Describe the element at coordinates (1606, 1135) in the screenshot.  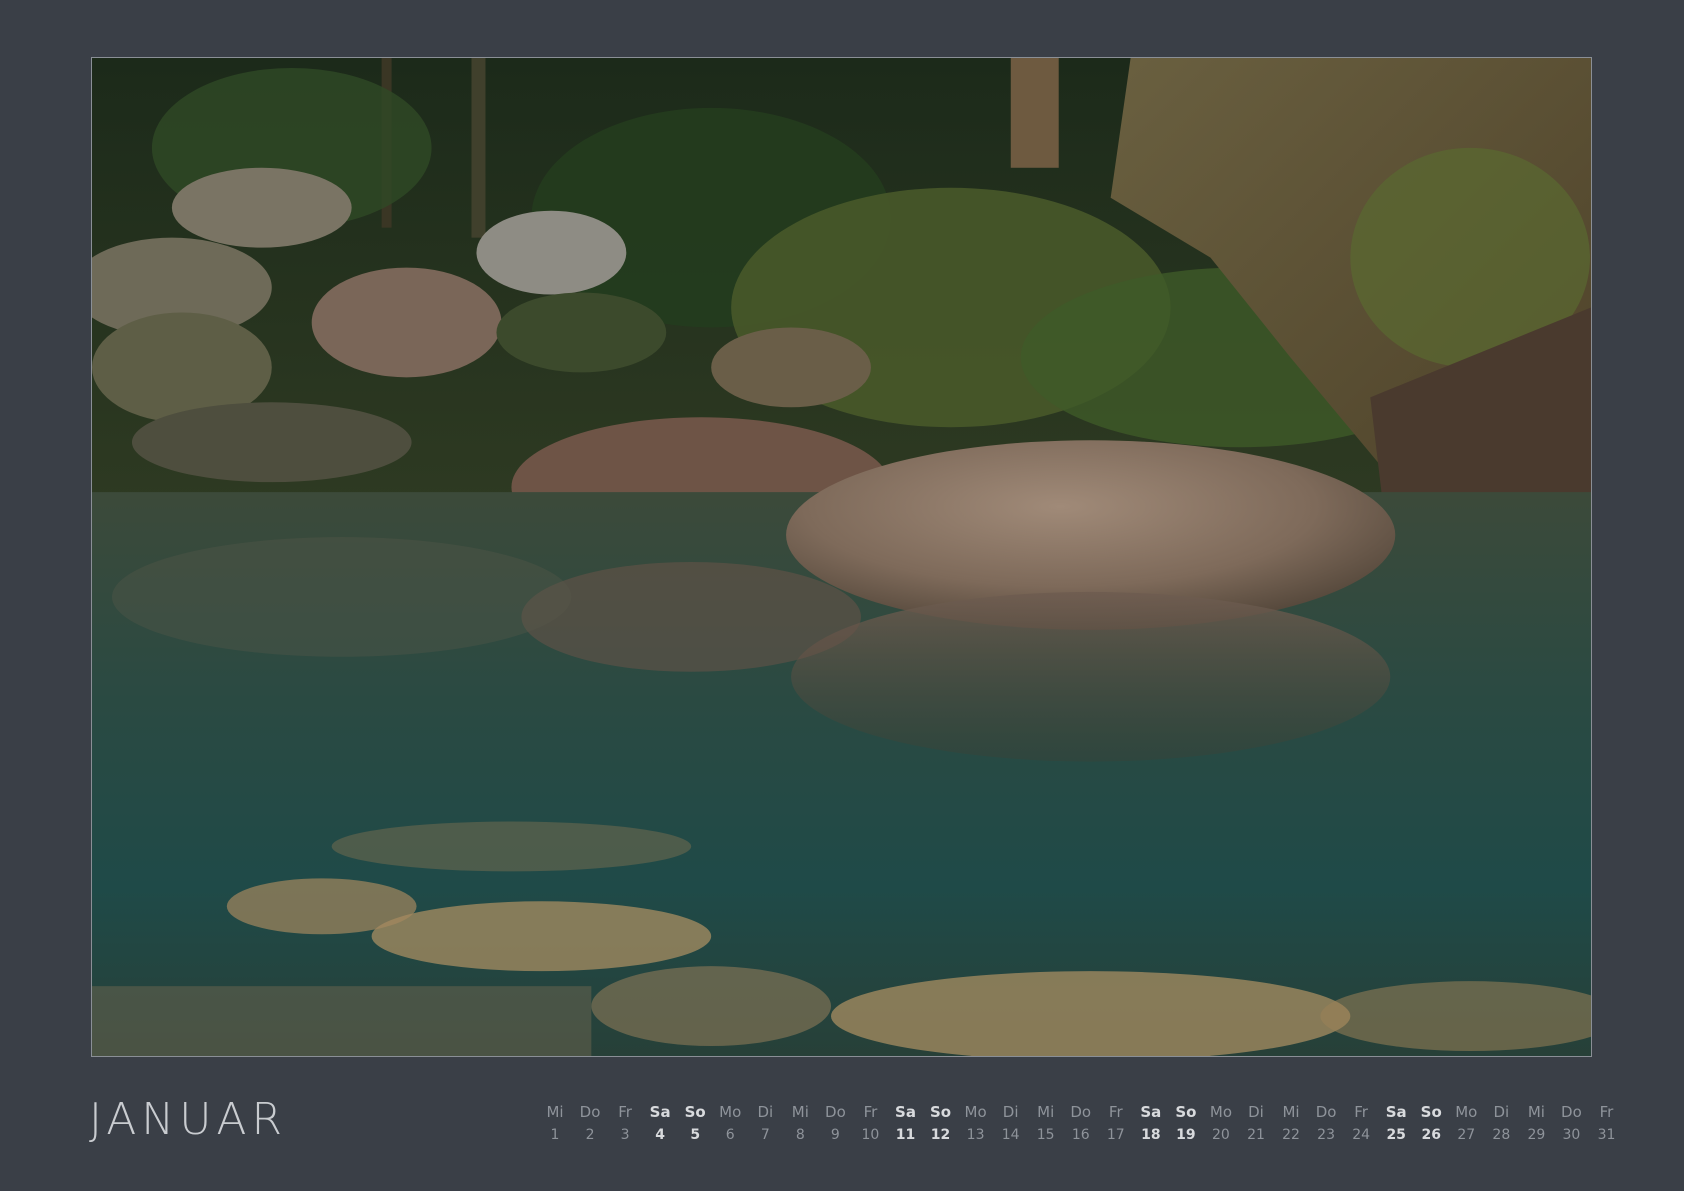
I see `calendar-day-number: 31` at that location.